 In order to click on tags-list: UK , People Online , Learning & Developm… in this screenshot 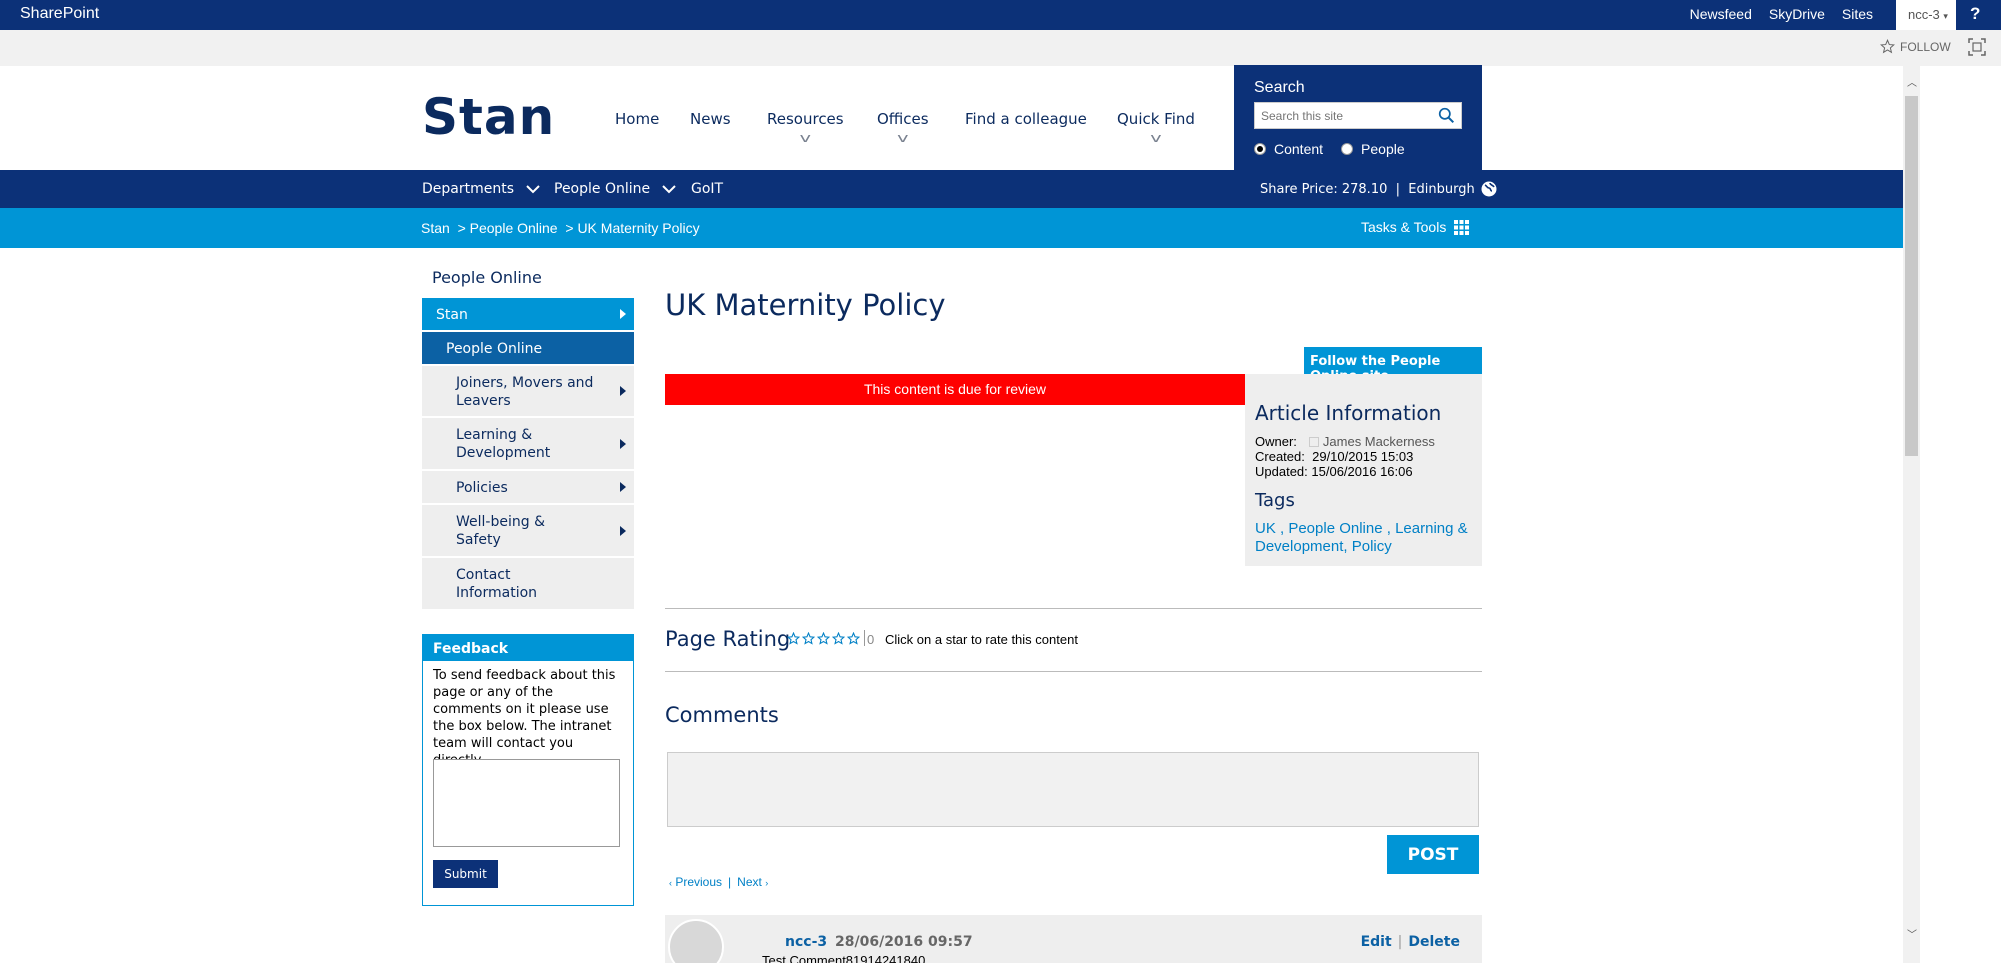, I will do `click(1367, 538)`.